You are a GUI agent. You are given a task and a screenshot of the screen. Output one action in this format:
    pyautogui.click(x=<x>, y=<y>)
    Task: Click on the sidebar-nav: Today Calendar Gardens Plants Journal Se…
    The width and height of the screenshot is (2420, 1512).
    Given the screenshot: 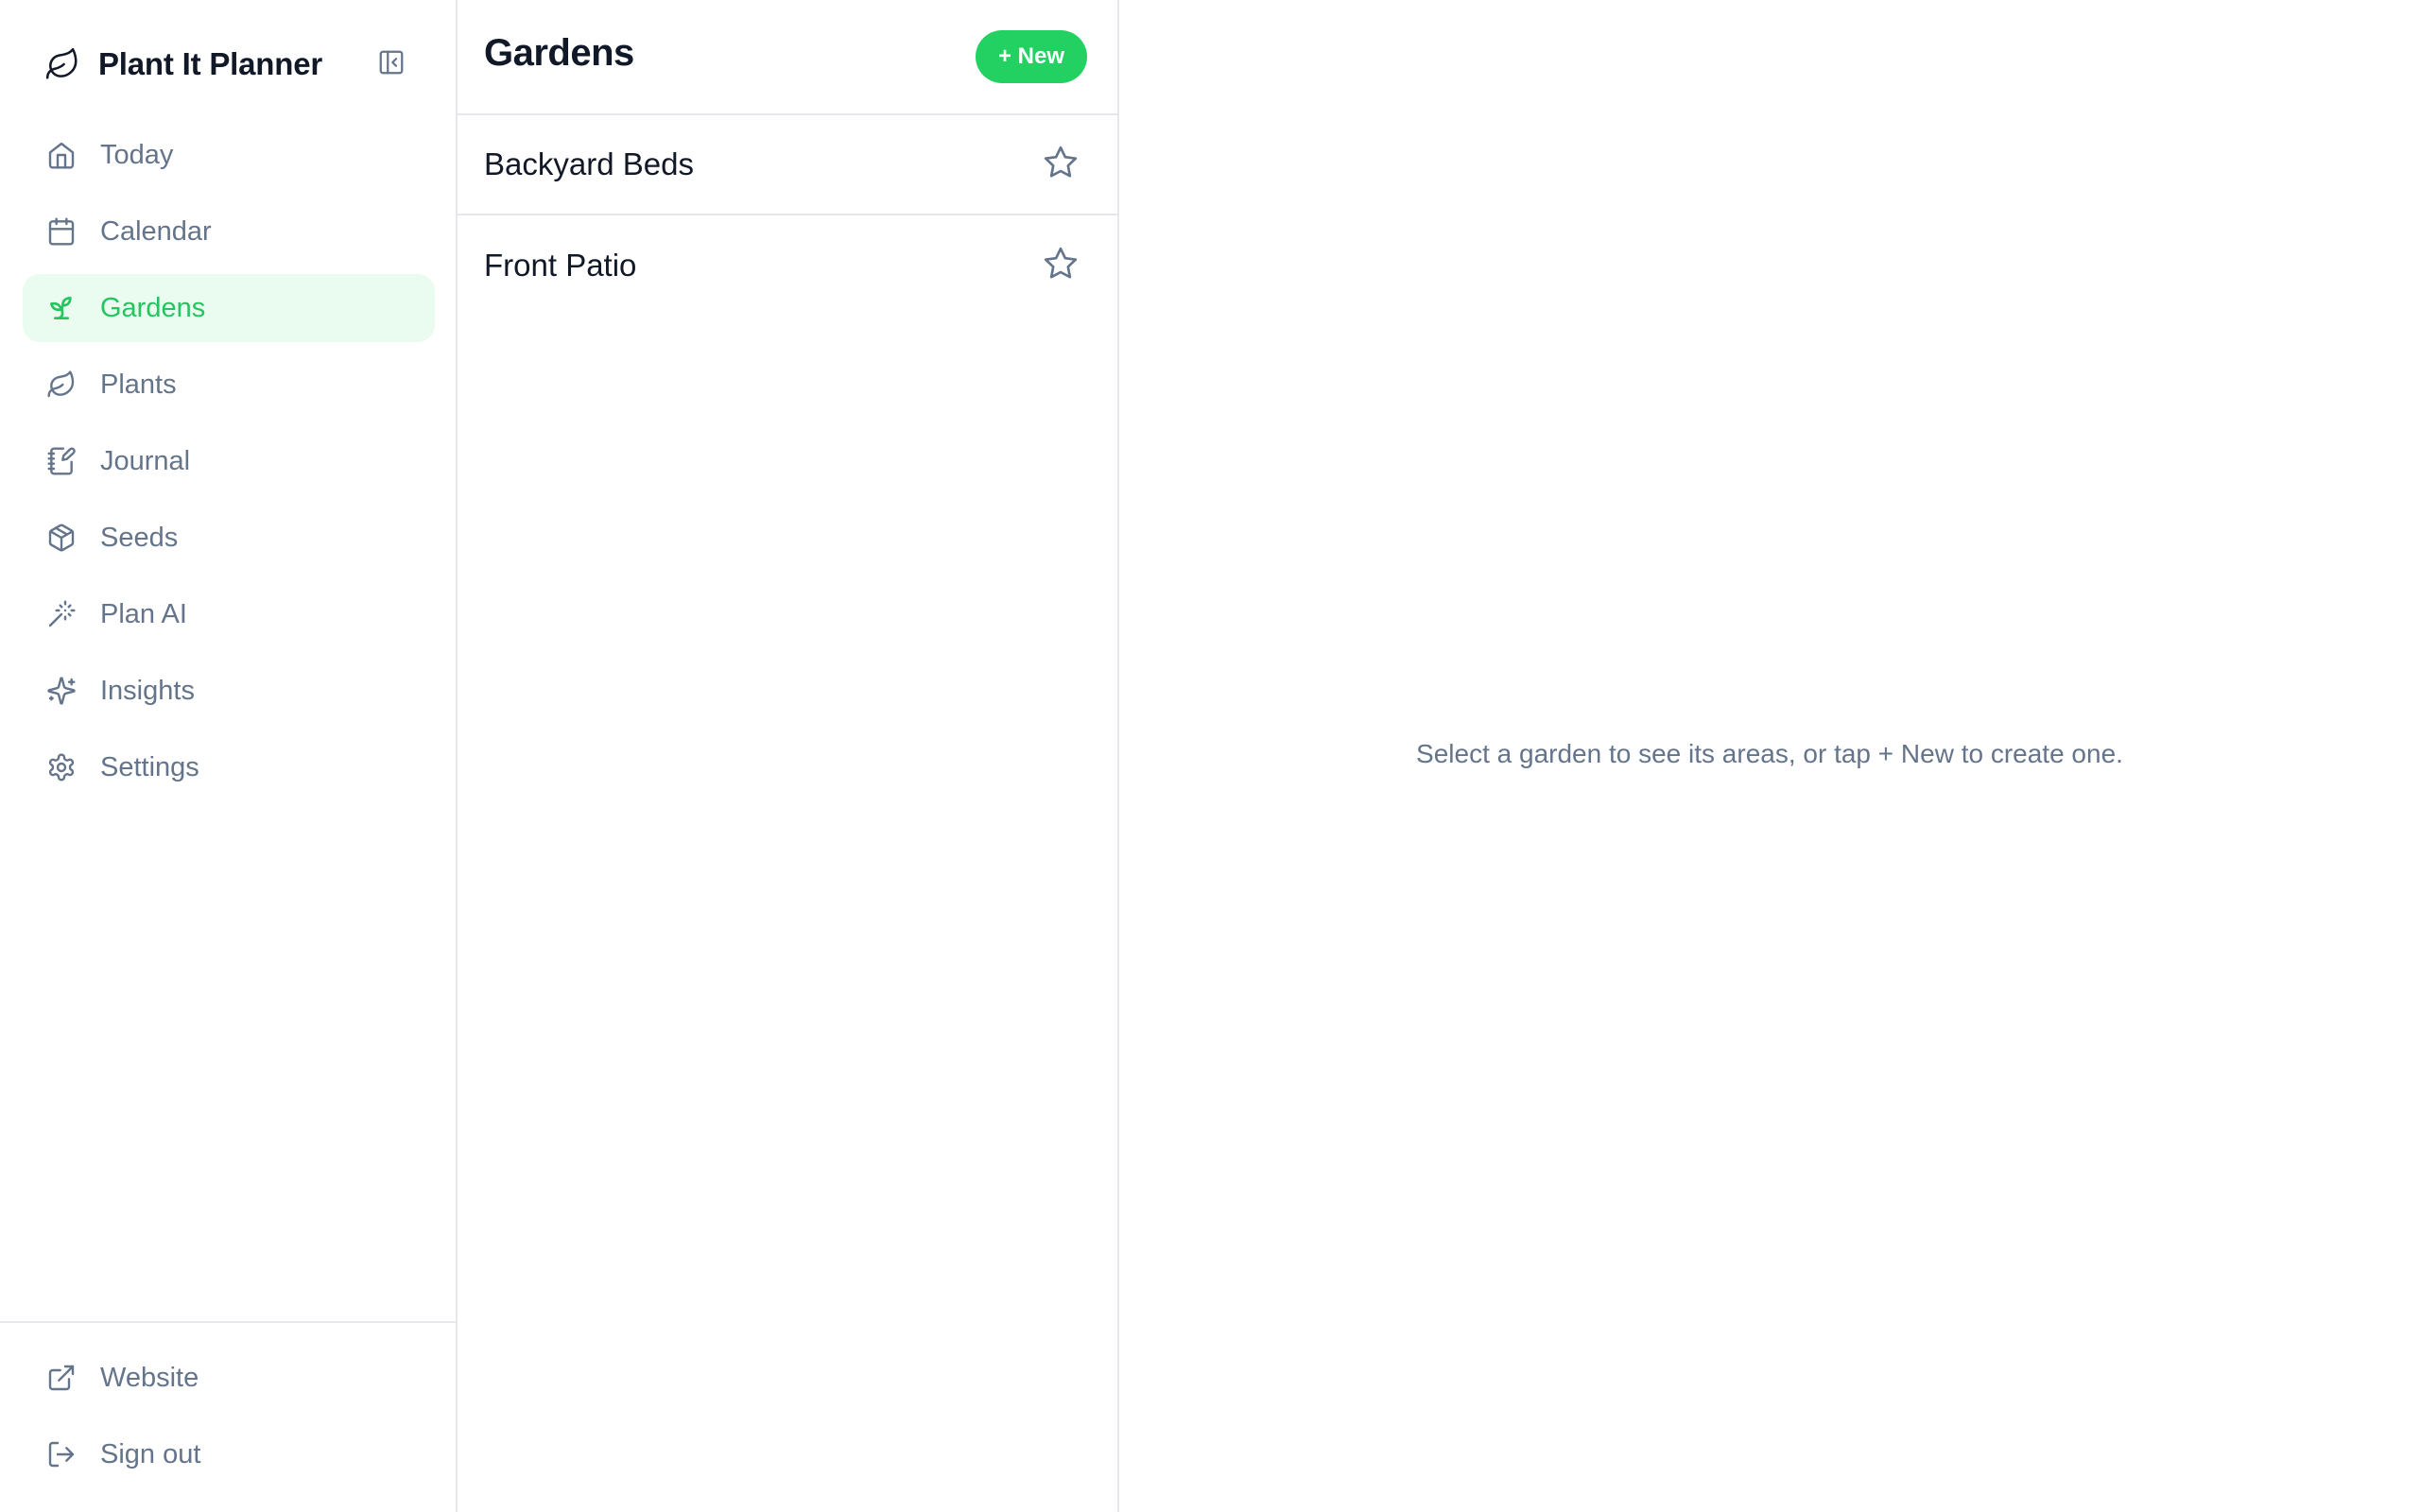 What is the action you would take?
    pyautogui.click(x=229, y=465)
    